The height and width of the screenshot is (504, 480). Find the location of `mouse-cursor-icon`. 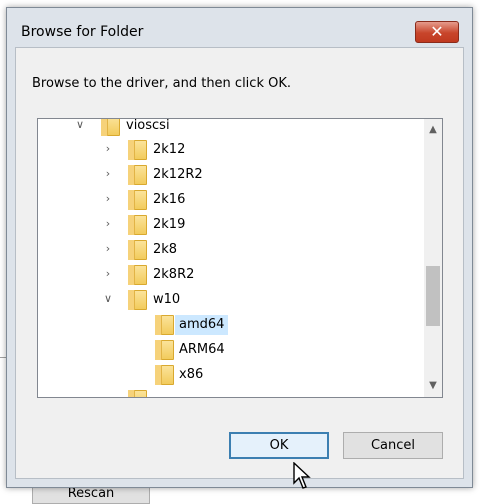

mouse-cursor-icon is located at coordinates (302, 475).